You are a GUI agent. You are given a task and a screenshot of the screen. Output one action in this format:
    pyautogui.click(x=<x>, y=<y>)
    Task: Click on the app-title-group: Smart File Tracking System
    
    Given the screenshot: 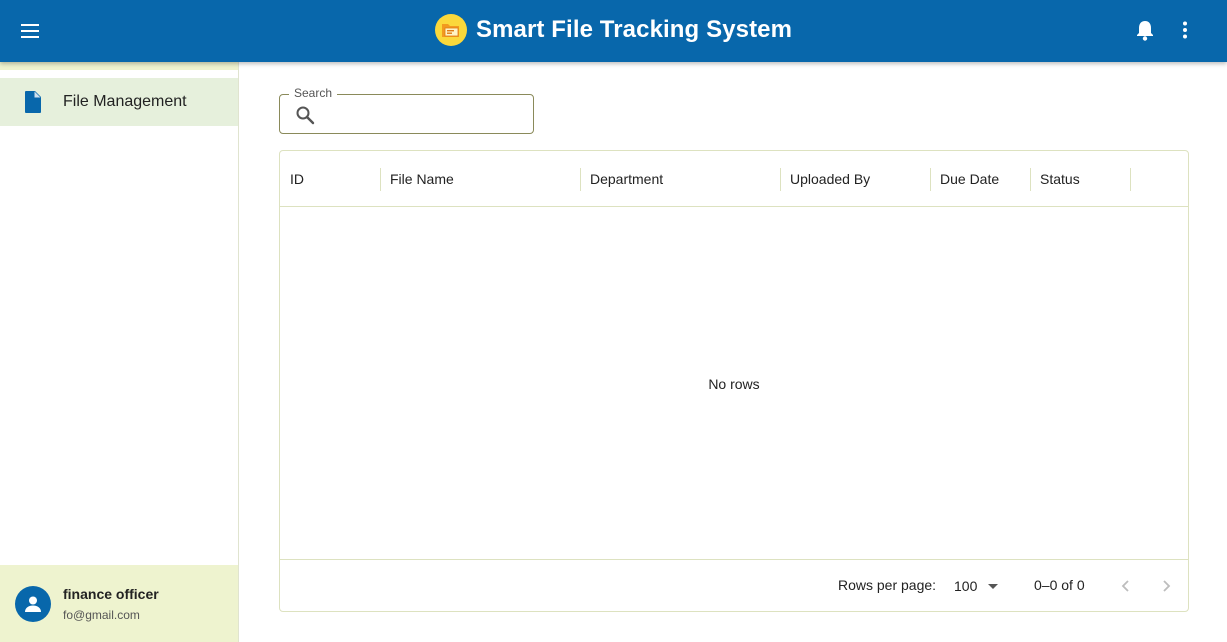 What is the action you would take?
    pyautogui.click(x=613, y=30)
    